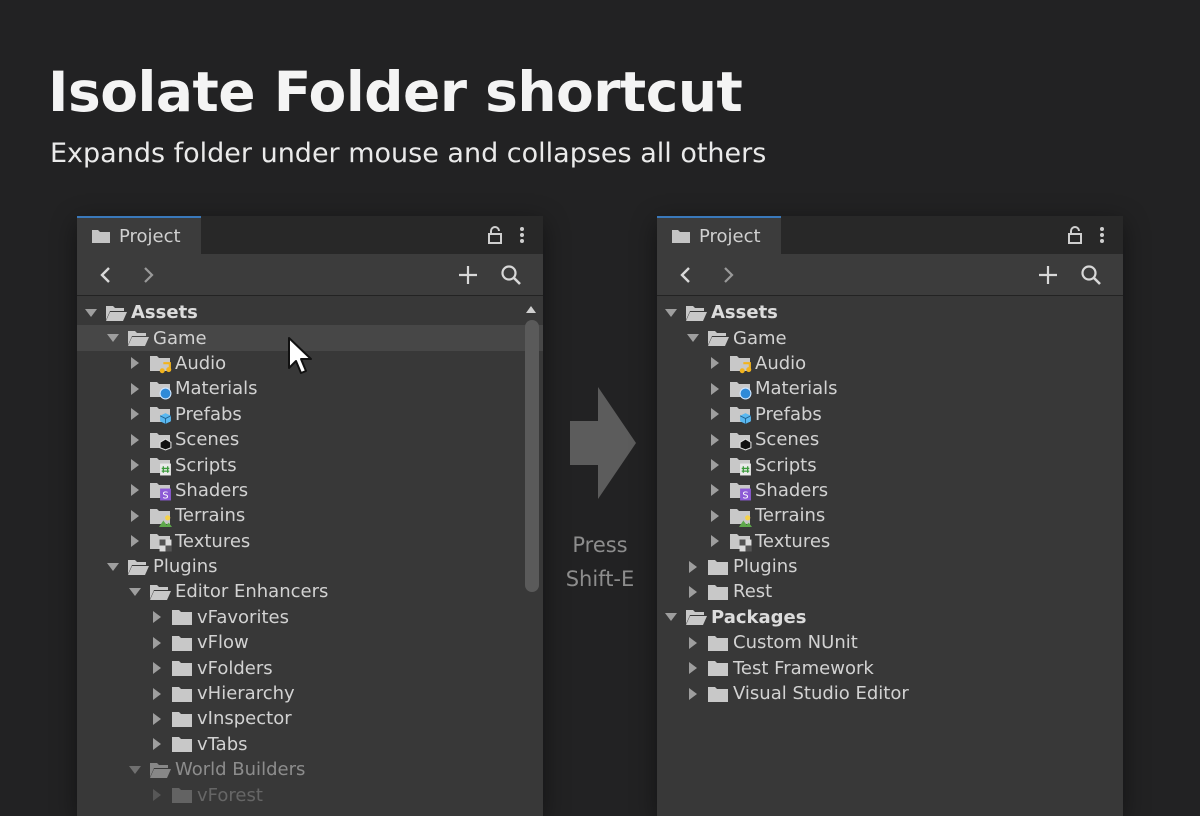 This screenshot has height=816, width=1200. What do you see at coordinates (821, 694) in the screenshot?
I see `folder-label: Visual Studio Editor` at bounding box center [821, 694].